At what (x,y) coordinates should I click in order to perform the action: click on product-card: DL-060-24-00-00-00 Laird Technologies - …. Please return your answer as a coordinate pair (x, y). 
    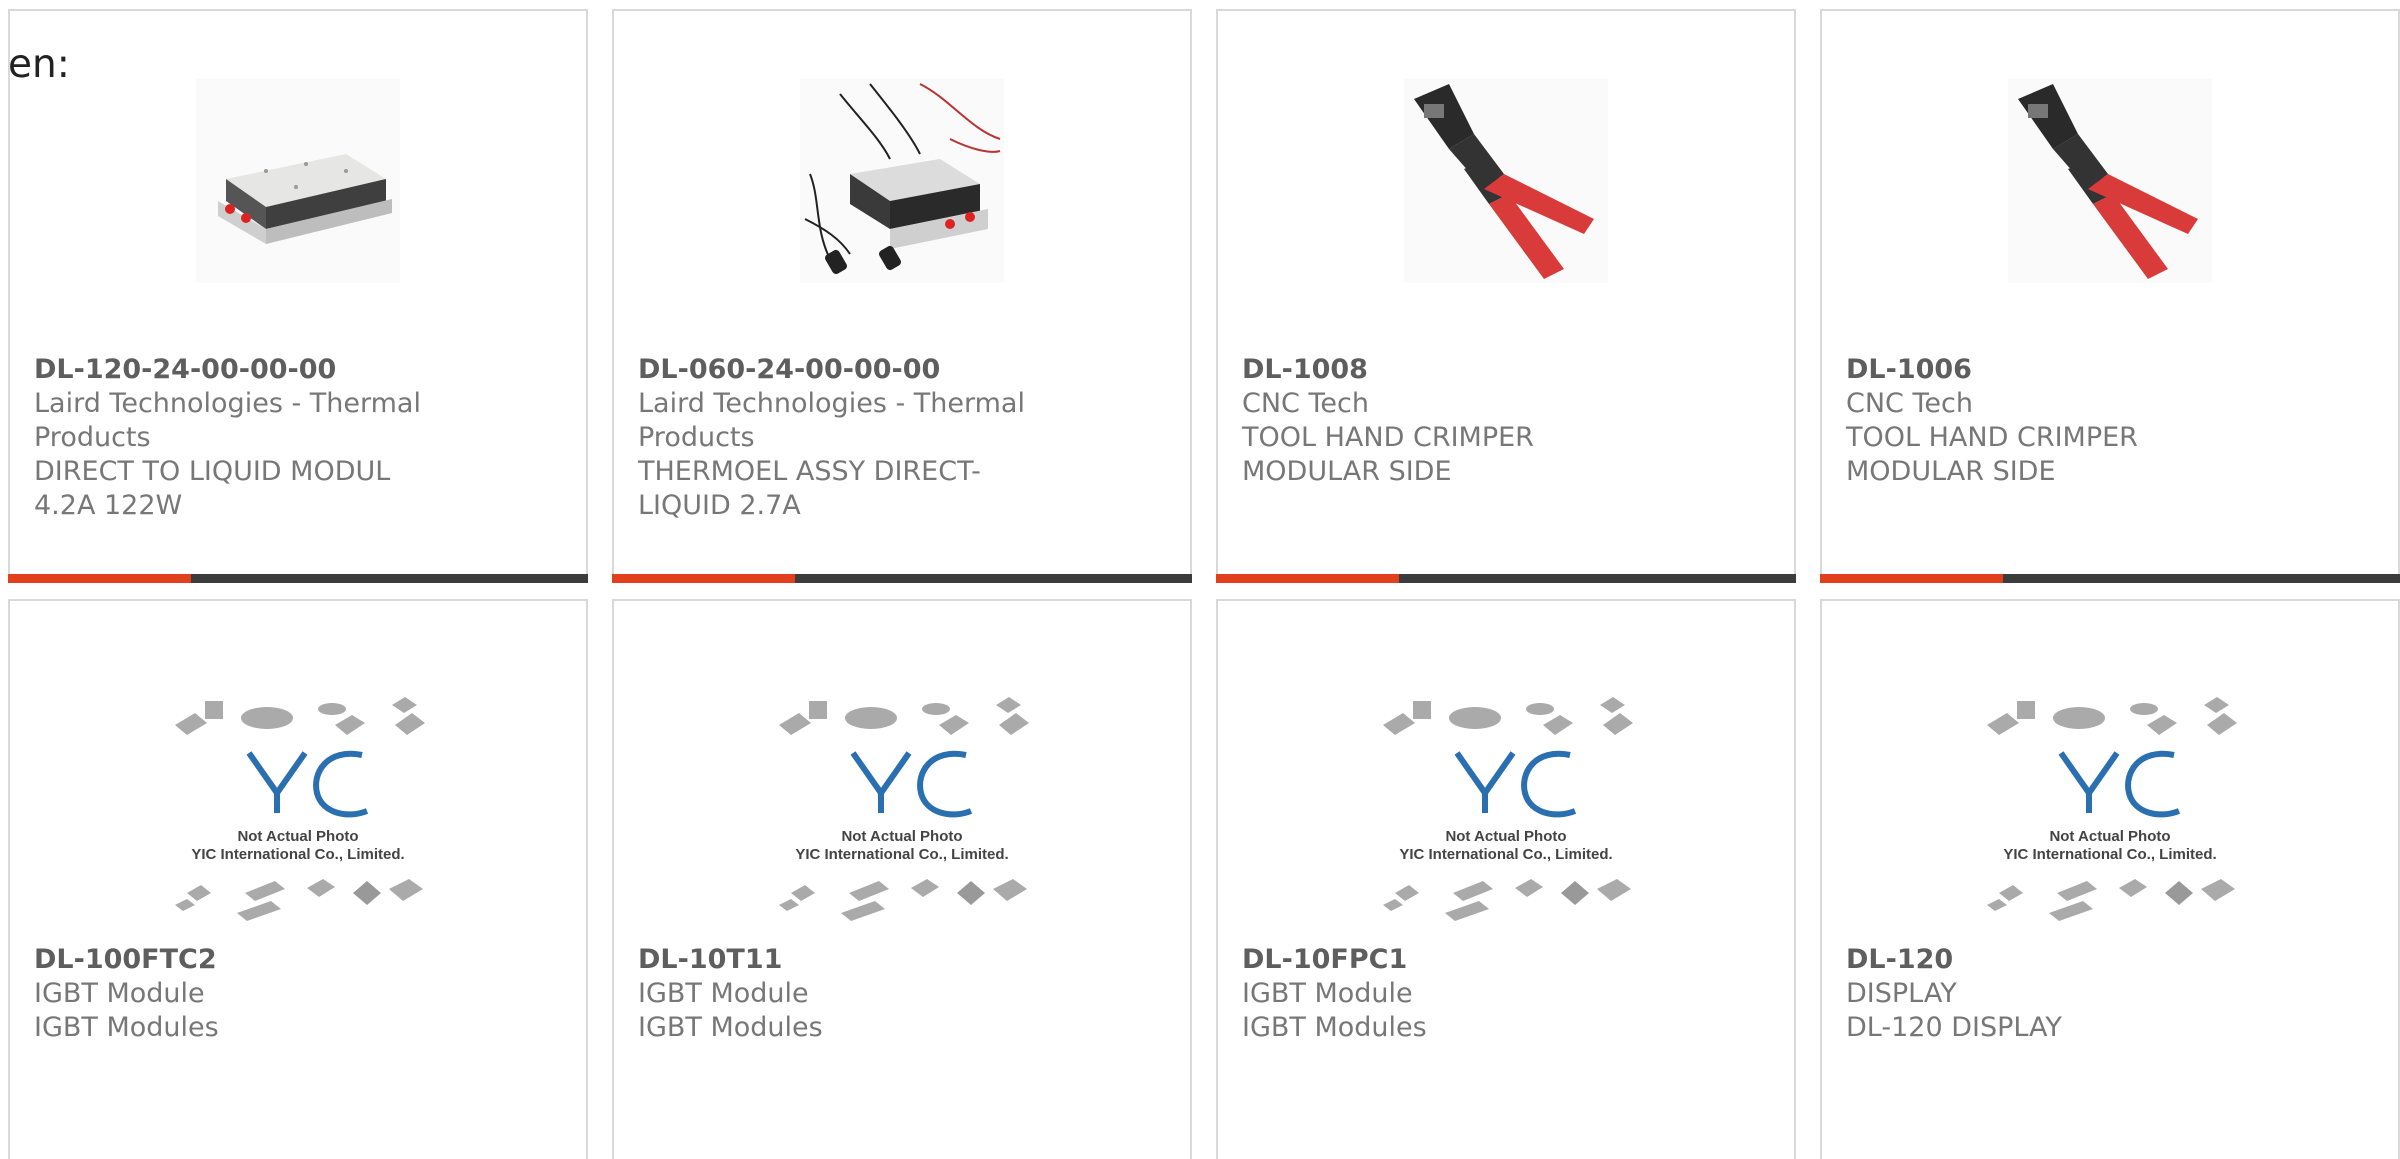
    Looking at the image, I should click on (902, 296).